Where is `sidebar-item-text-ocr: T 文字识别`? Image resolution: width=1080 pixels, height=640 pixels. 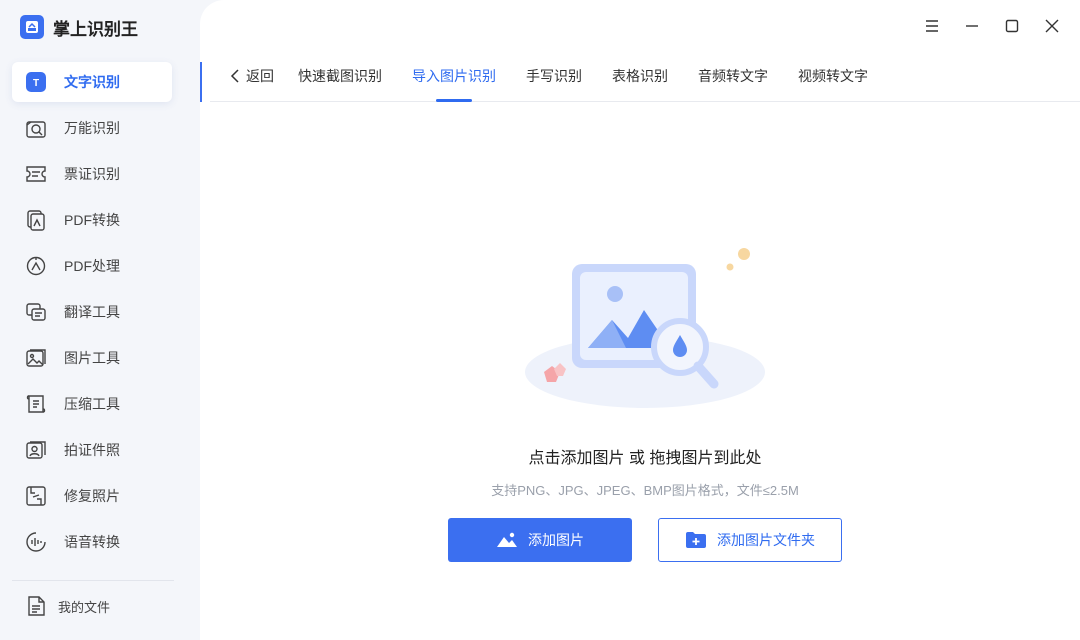 sidebar-item-text-ocr: T 文字识别 is located at coordinates (92, 82).